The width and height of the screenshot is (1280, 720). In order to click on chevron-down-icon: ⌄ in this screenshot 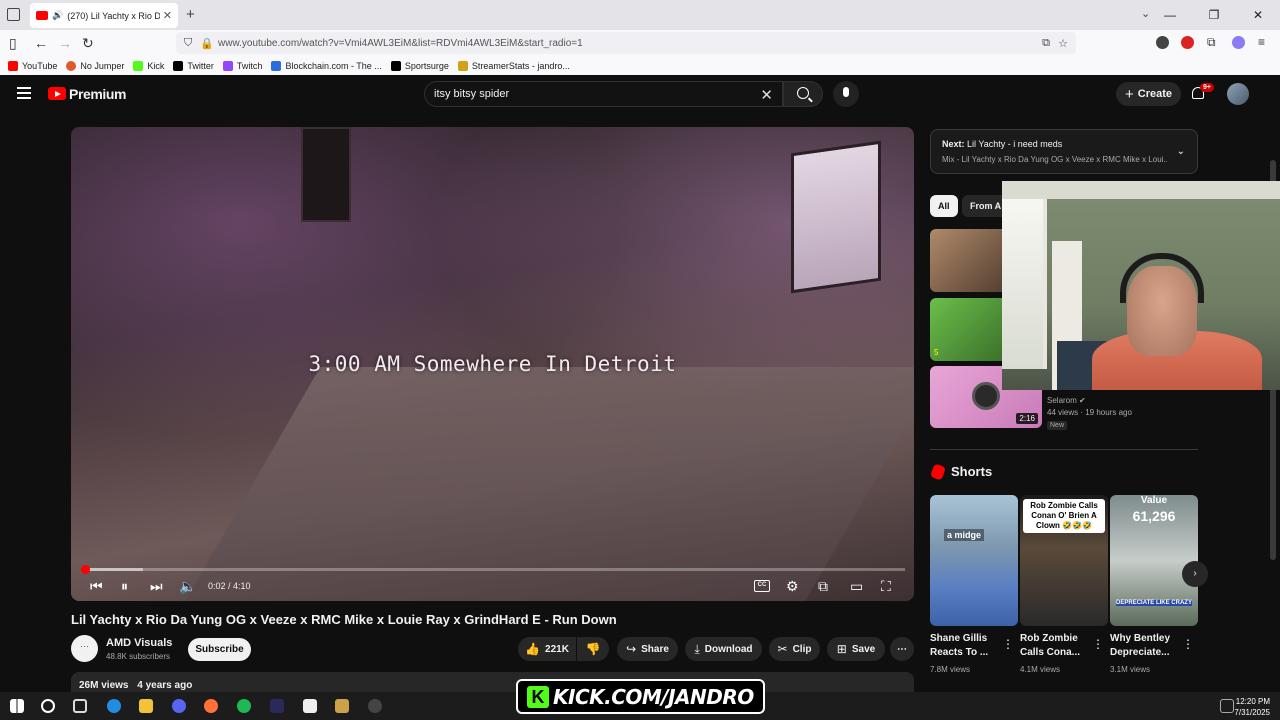, I will do `click(1181, 151)`.